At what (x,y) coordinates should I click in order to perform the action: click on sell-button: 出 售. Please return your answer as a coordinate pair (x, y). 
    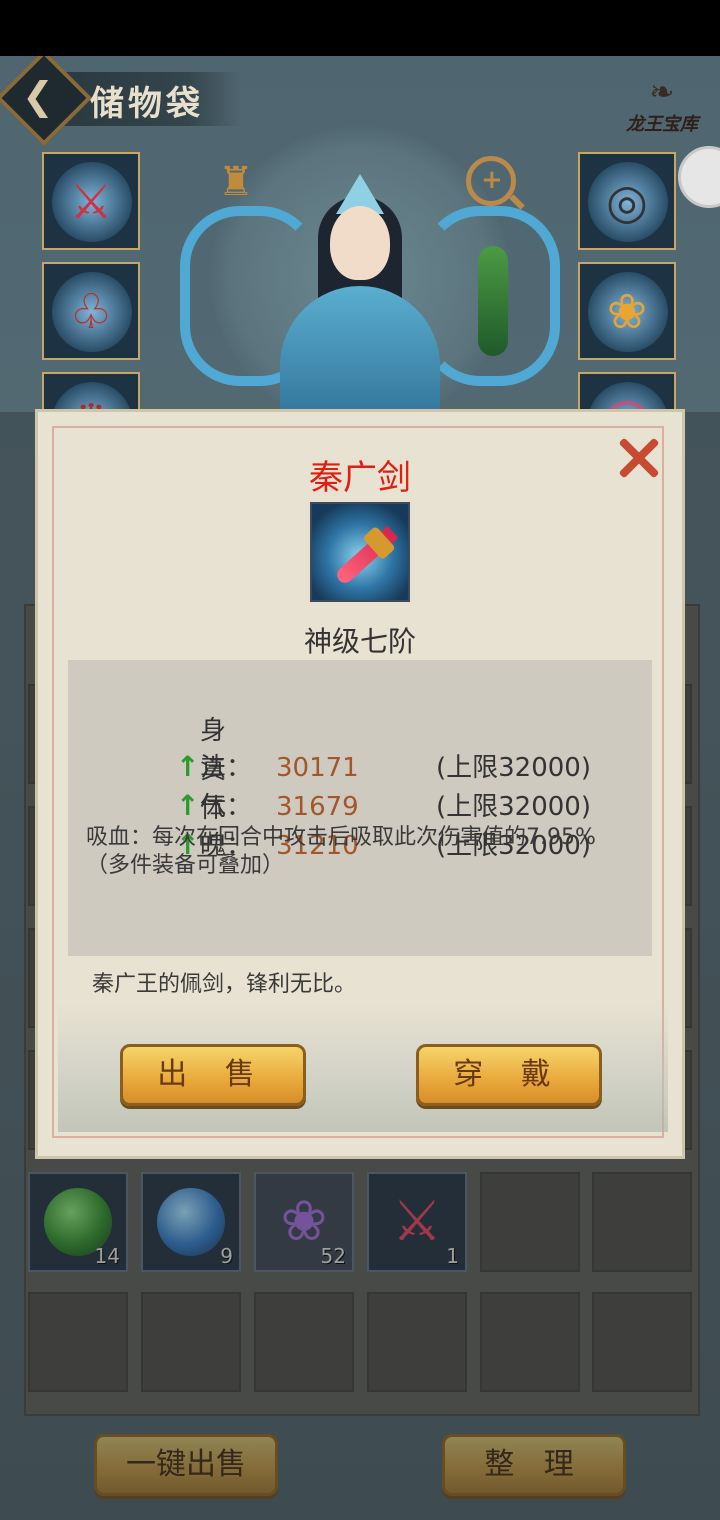
    Looking at the image, I should click on (213, 1075).